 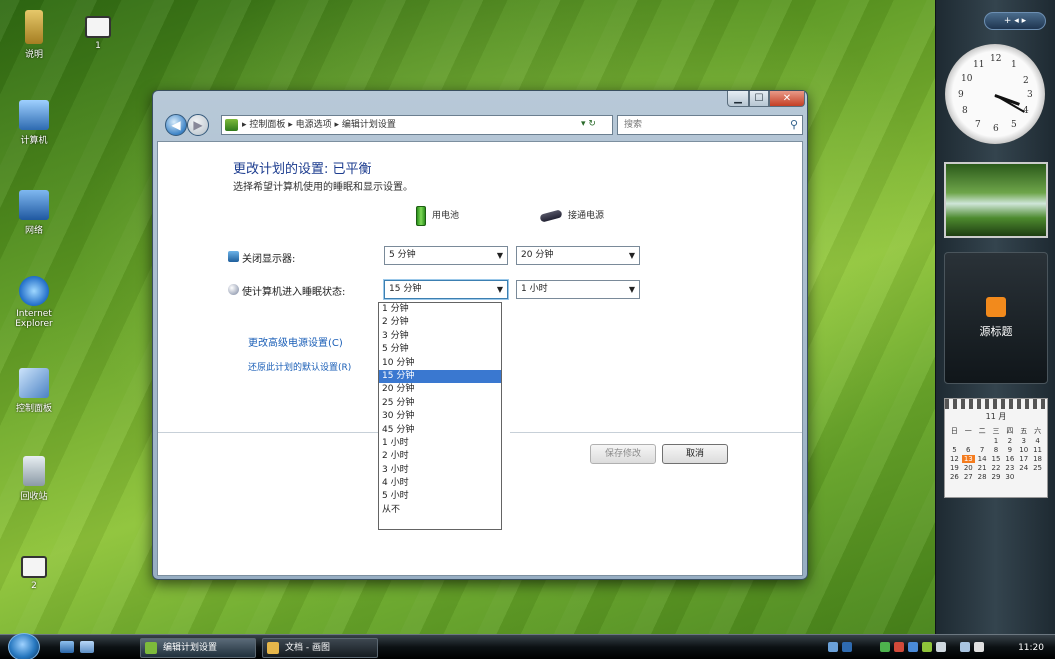 I want to click on calendar-day: 23, so click(x=1009, y=468).